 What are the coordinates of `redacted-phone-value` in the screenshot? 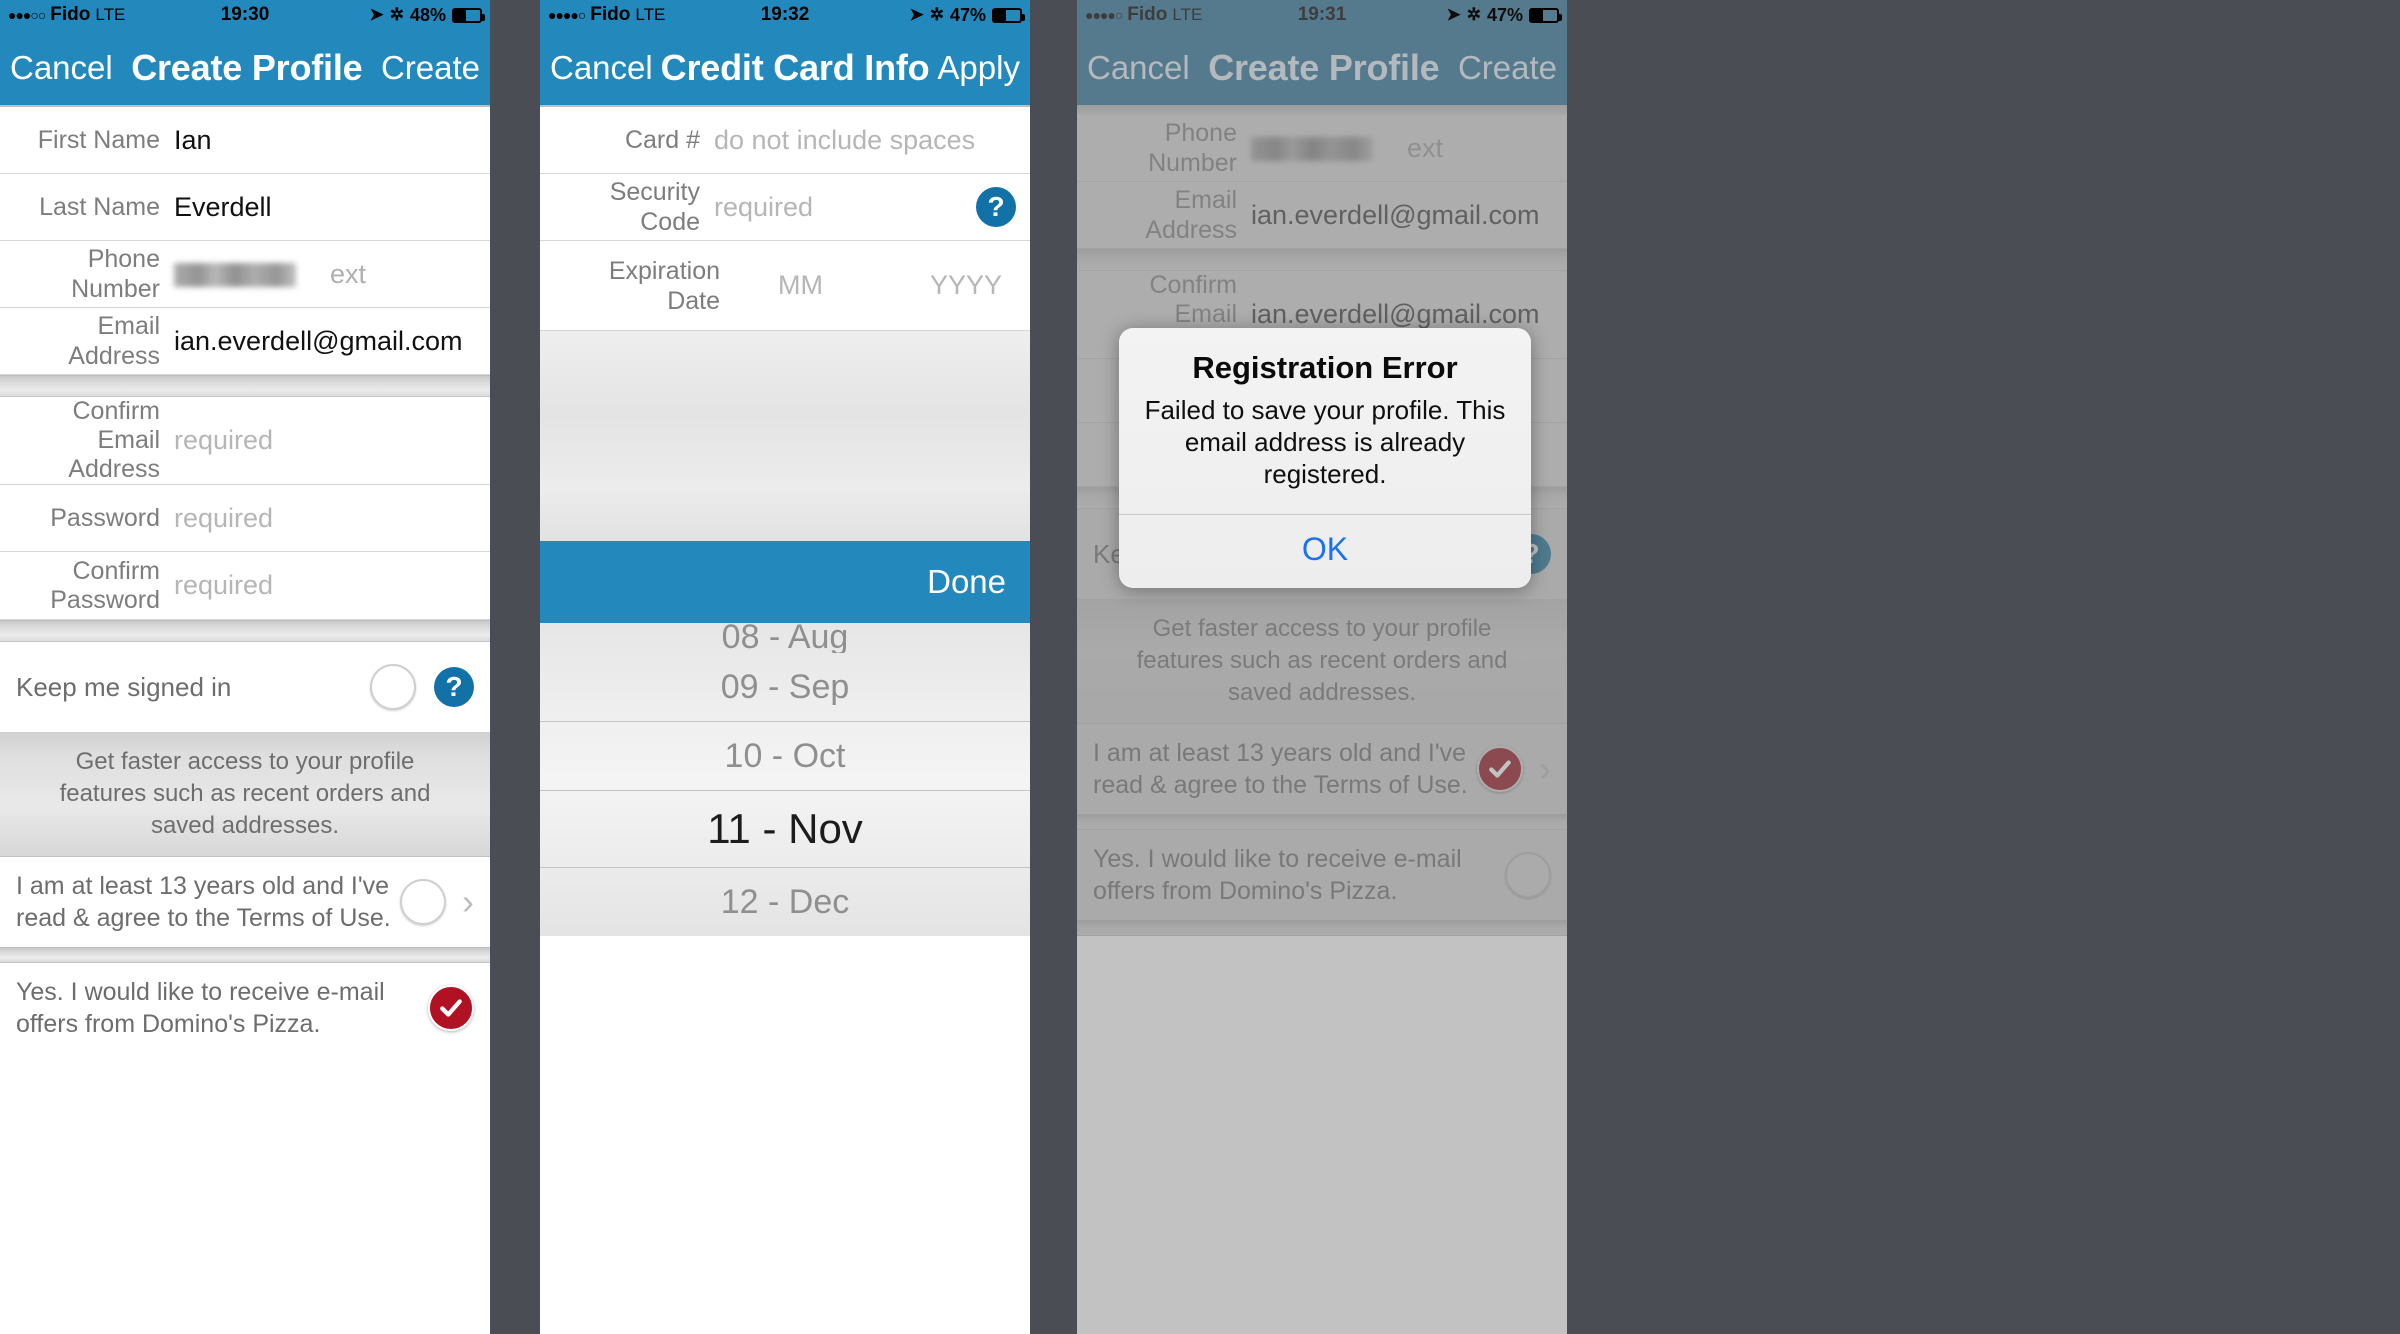 It's located at (235, 275).